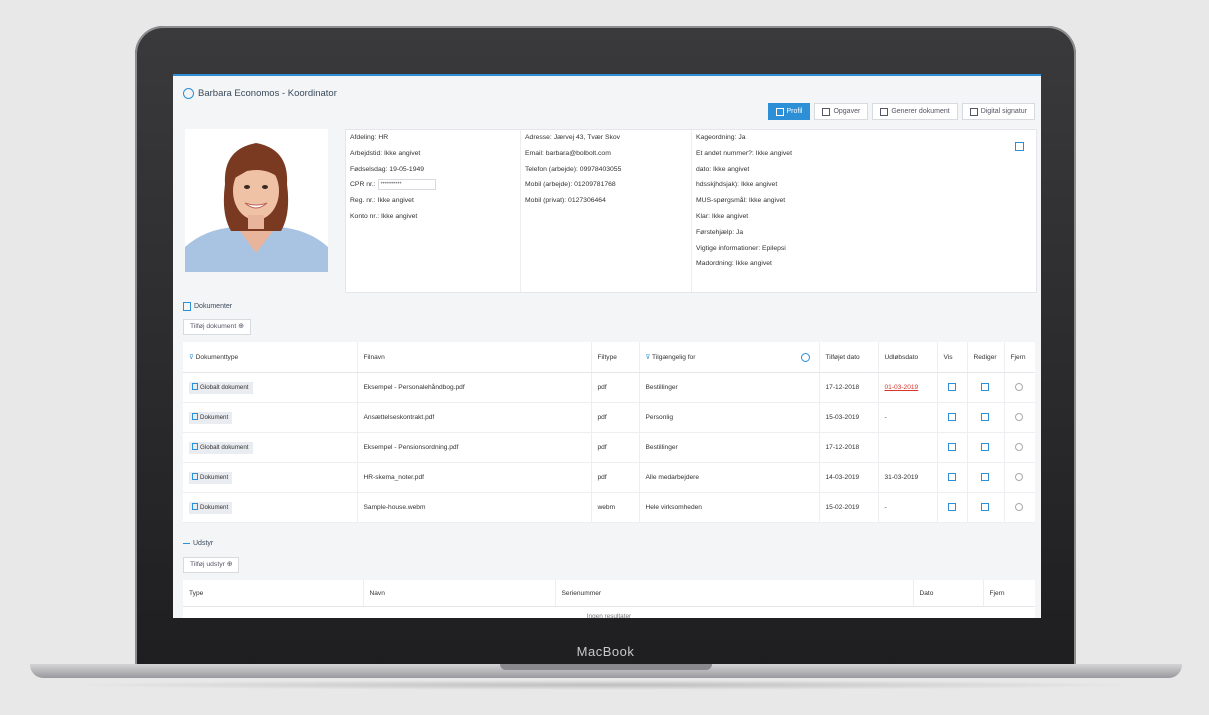 The image size is (1209, 715). I want to click on profile-field: Reg. nr.: Ikke angivet, so click(382, 201).